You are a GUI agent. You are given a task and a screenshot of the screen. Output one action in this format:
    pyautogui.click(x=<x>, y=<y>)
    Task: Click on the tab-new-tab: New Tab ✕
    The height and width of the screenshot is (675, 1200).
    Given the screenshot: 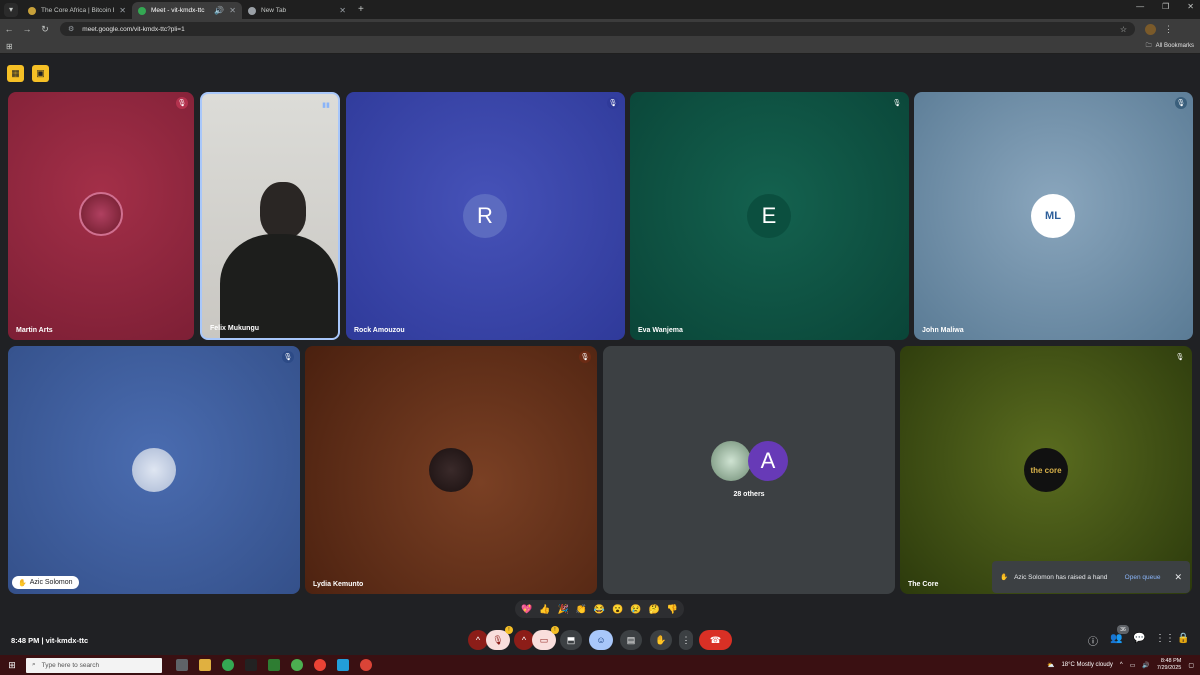 What is the action you would take?
    pyautogui.click(x=297, y=10)
    